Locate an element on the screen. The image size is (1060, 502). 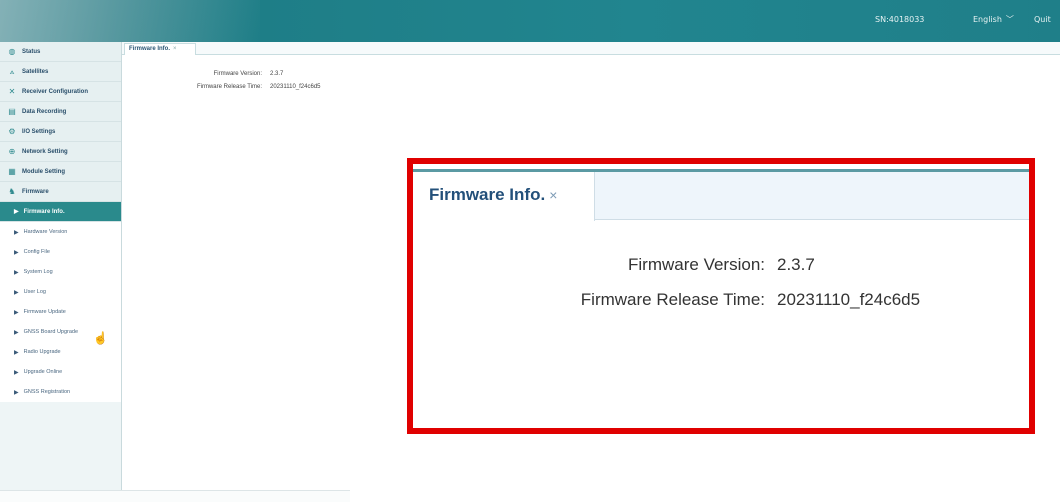
sidebar-sub-upgrade-online: ▶ Upgrade Online is located at coordinates (60, 372).